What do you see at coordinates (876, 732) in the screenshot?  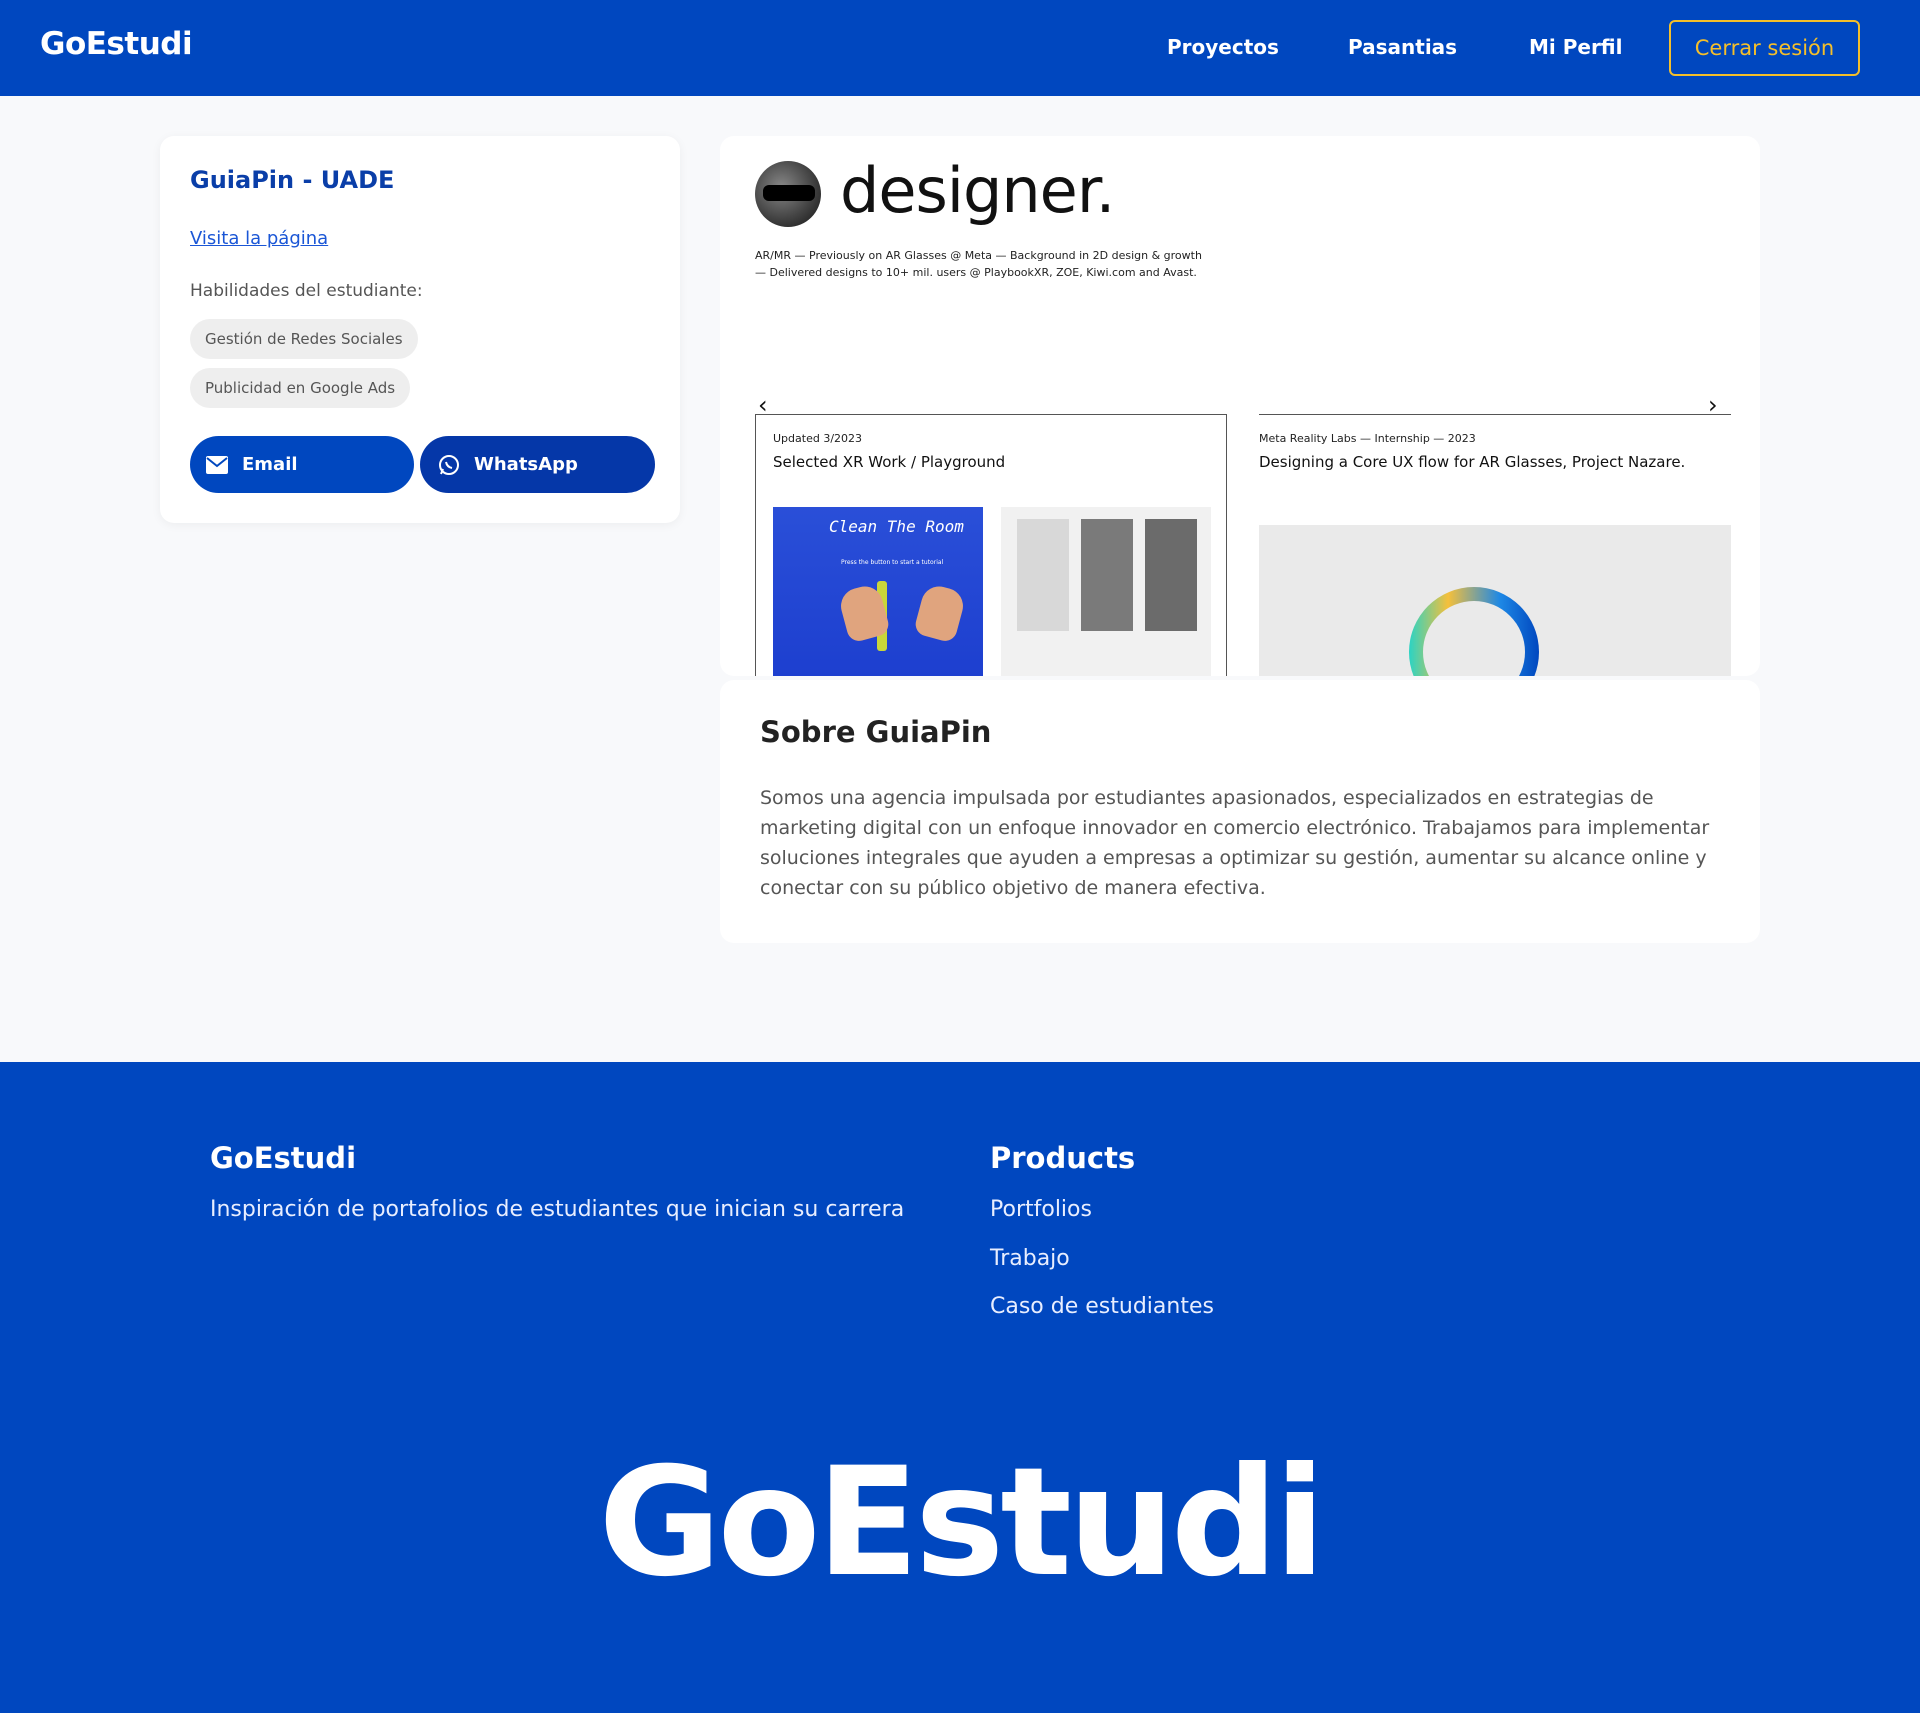 I see `about-title: Sobre GuiaPin` at bounding box center [876, 732].